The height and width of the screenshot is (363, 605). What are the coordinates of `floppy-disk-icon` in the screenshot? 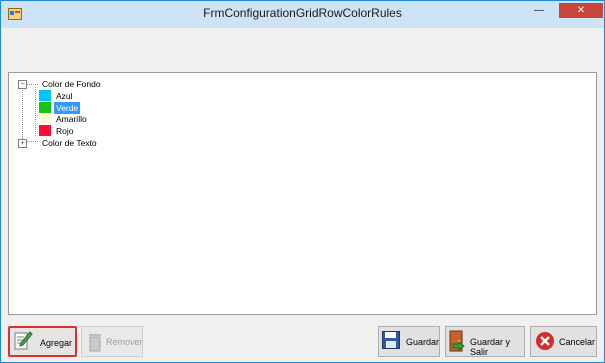 It's located at (391, 340).